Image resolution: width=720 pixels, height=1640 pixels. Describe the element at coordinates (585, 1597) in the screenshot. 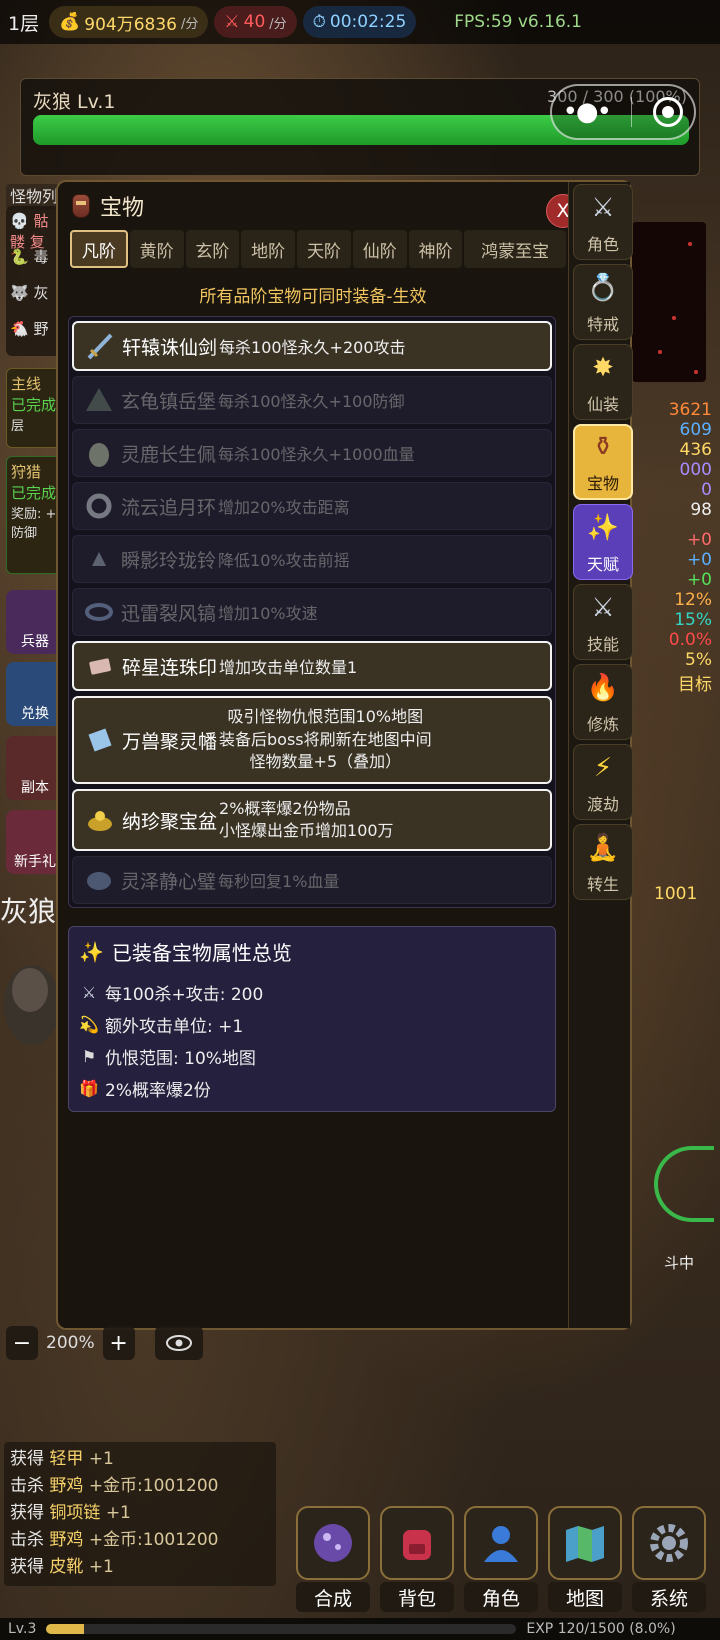

I see `map-label: 地图` at that location.